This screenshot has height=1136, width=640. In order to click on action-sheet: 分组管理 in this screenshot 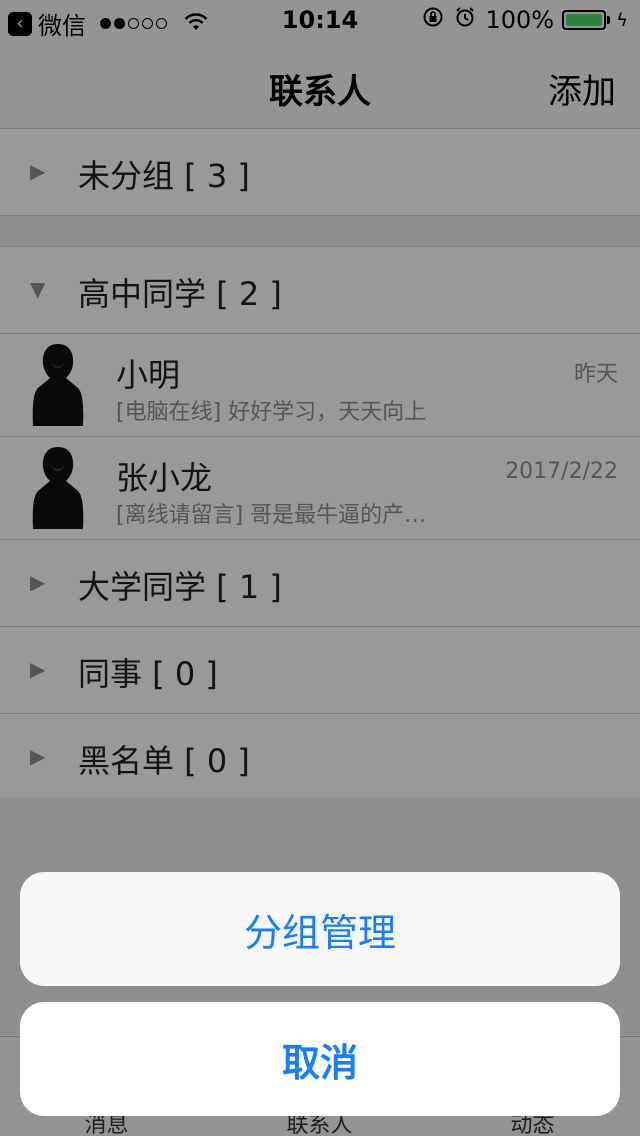, I will do `click(320, 929)`.